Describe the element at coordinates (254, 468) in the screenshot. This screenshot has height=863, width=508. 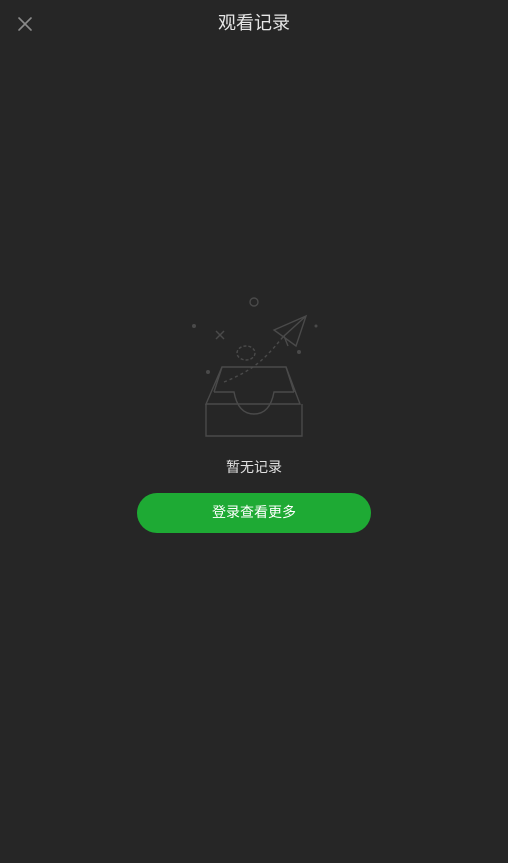
I see `empty-state-message: 暂无记录` at that location.